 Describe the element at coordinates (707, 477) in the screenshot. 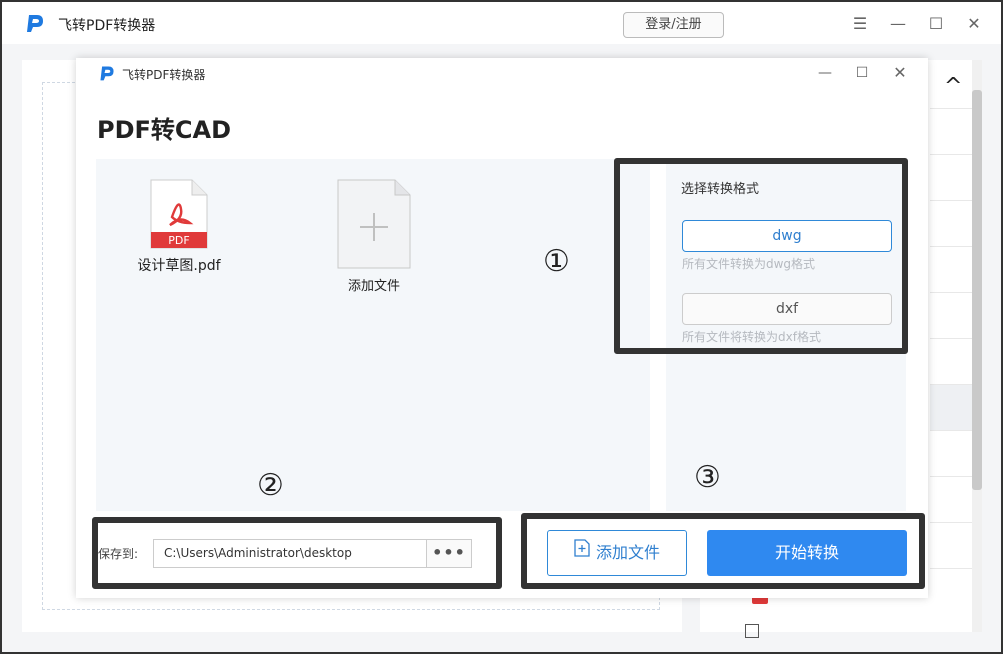

I see `annotation-number-3: ③` at that location.